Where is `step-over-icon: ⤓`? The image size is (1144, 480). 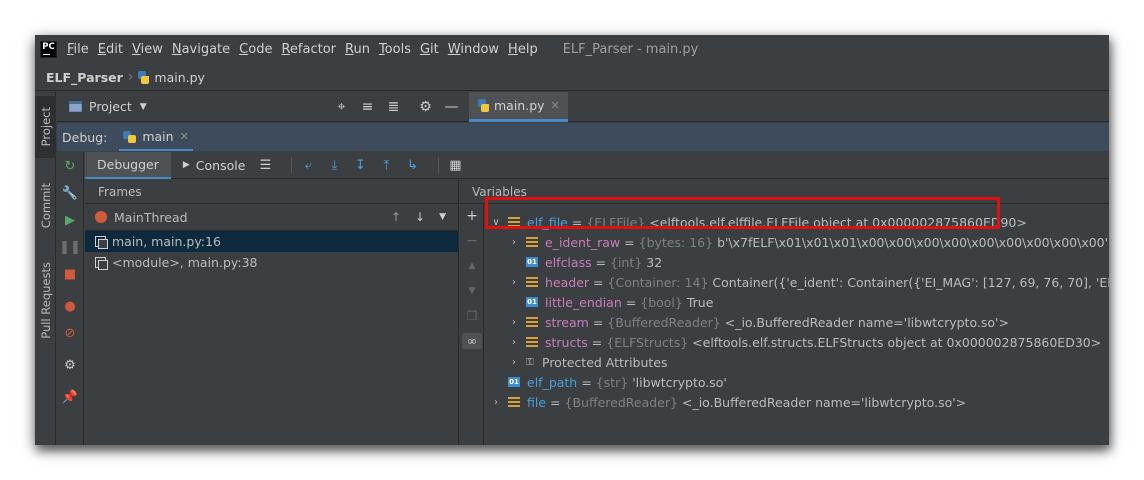
step-over-icon: ⤓ is located at coordinates (334, 165).